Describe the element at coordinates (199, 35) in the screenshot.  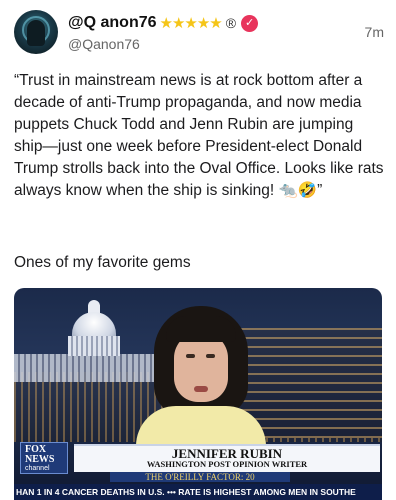
I see `post-header: @Q anon76 ★★★★★ ® ✓ @Qanon76 7m` at that location.